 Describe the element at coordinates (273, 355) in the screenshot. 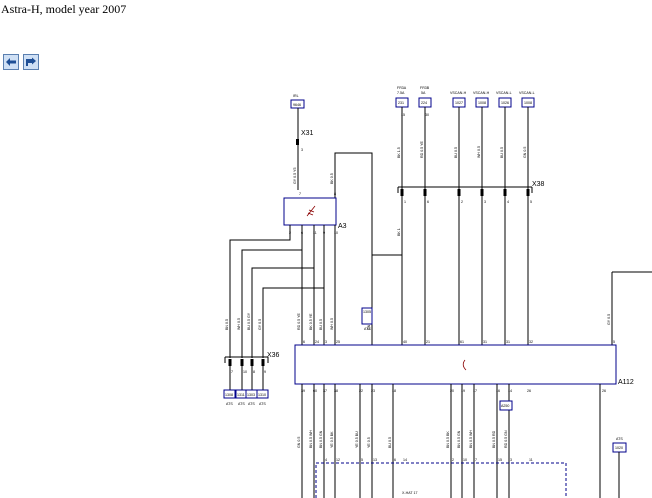

I see `x36-label: X36` at that location.